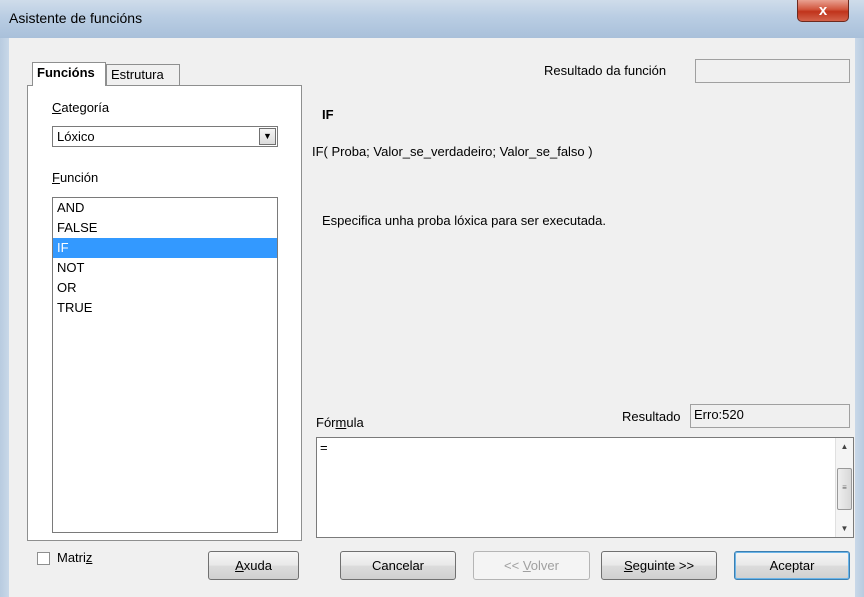 The height and width of the screenshot is (597, 864). Describe the element at coordinates (663, 565) in the screenshot. I see `next-button-label: eguinte >>` at that location.